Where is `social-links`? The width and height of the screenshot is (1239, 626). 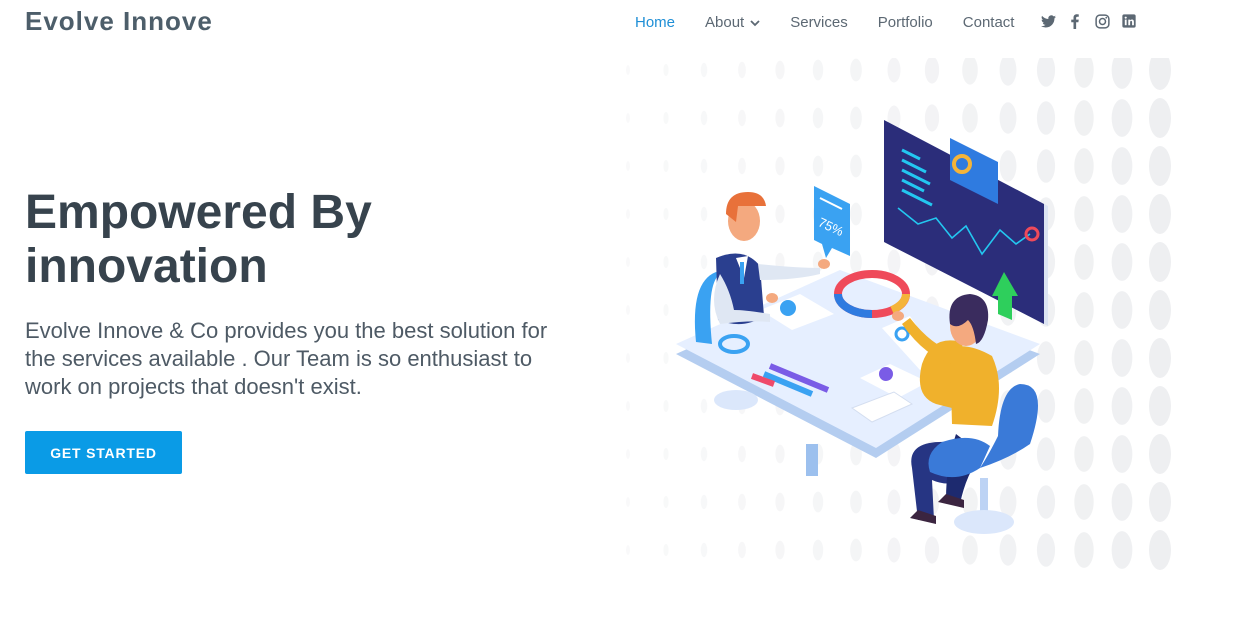
social-links is located at coordinates (1094, 21).